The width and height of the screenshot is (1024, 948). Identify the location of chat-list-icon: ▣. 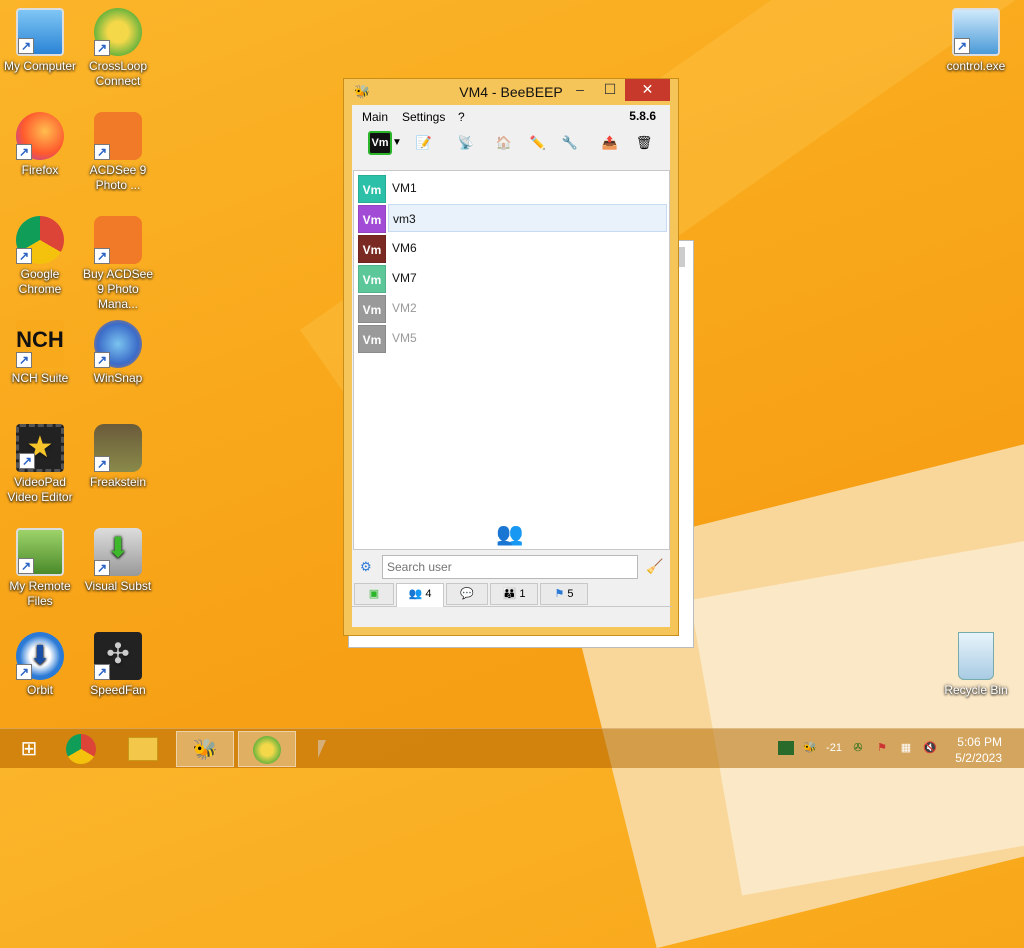
(374, 594).